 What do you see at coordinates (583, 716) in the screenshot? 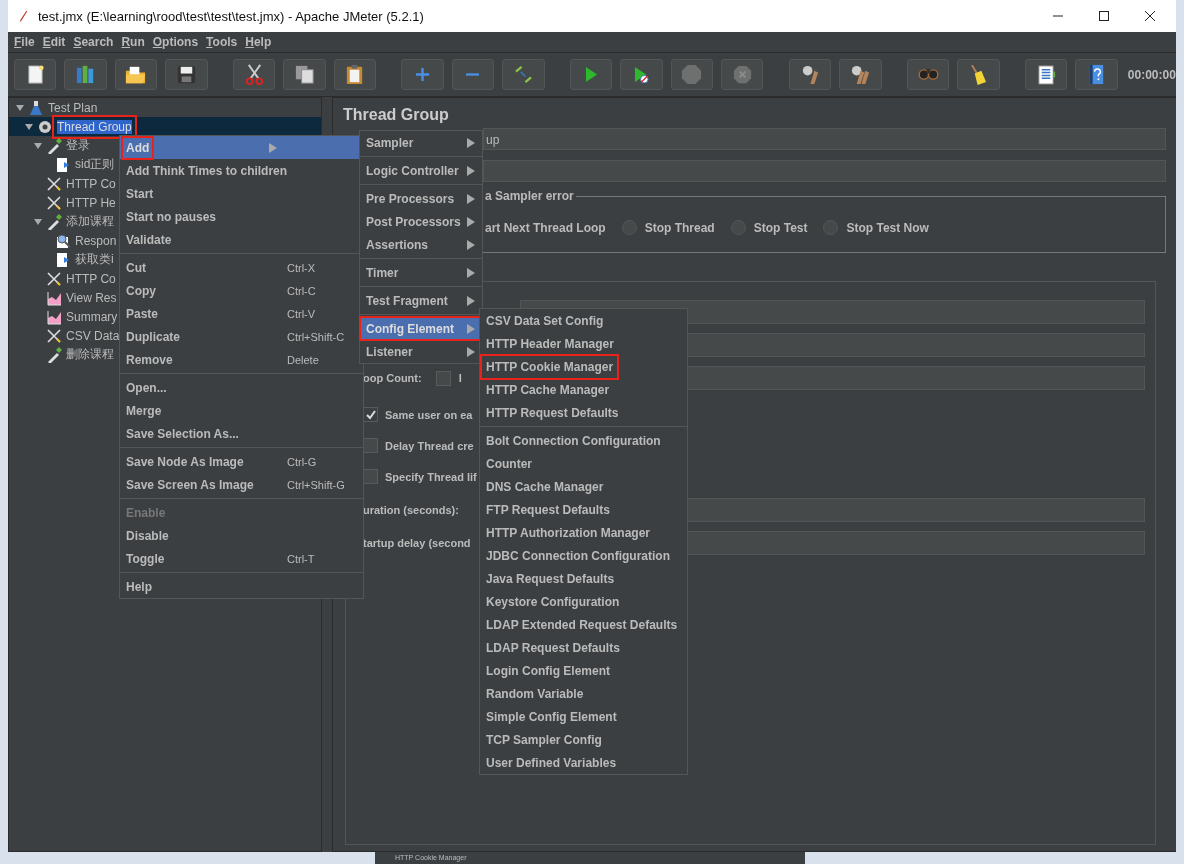
I see `menu-item: Simple Config Element` at bounding box center [583, 716].